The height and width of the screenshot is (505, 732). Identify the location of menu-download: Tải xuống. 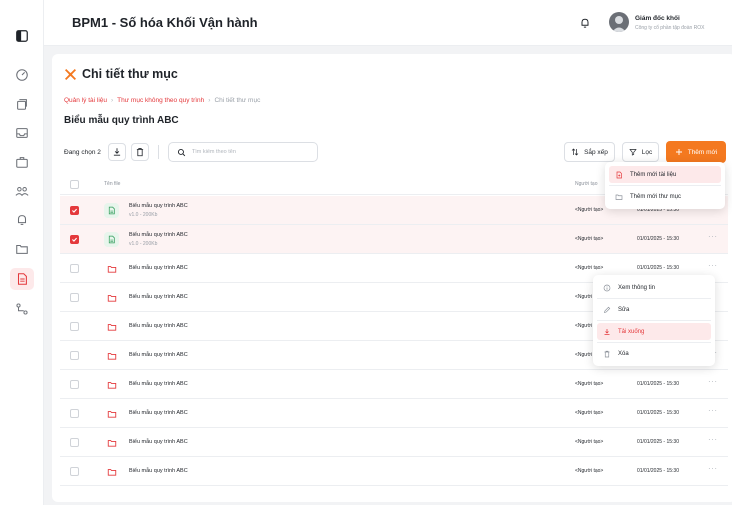
(654, 331).